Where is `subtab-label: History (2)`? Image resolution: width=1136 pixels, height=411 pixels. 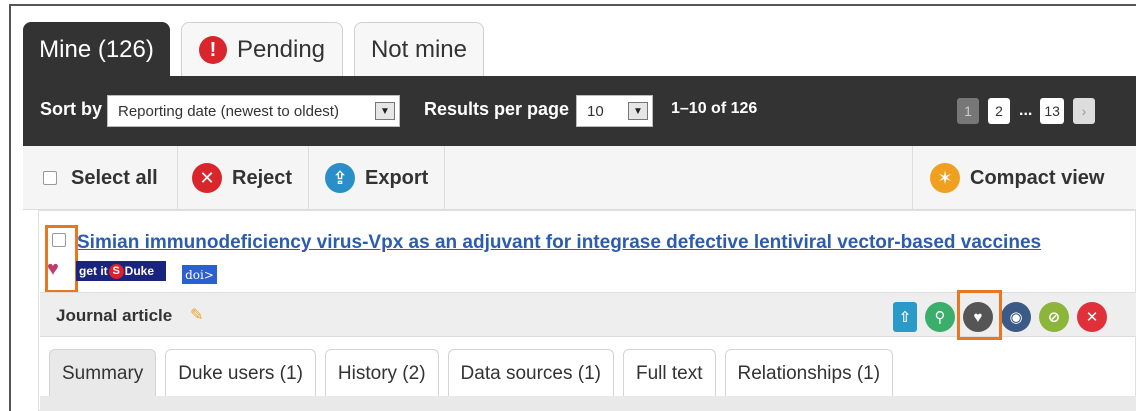
subtab-label: History (2) is located at coordinates (381, 373).